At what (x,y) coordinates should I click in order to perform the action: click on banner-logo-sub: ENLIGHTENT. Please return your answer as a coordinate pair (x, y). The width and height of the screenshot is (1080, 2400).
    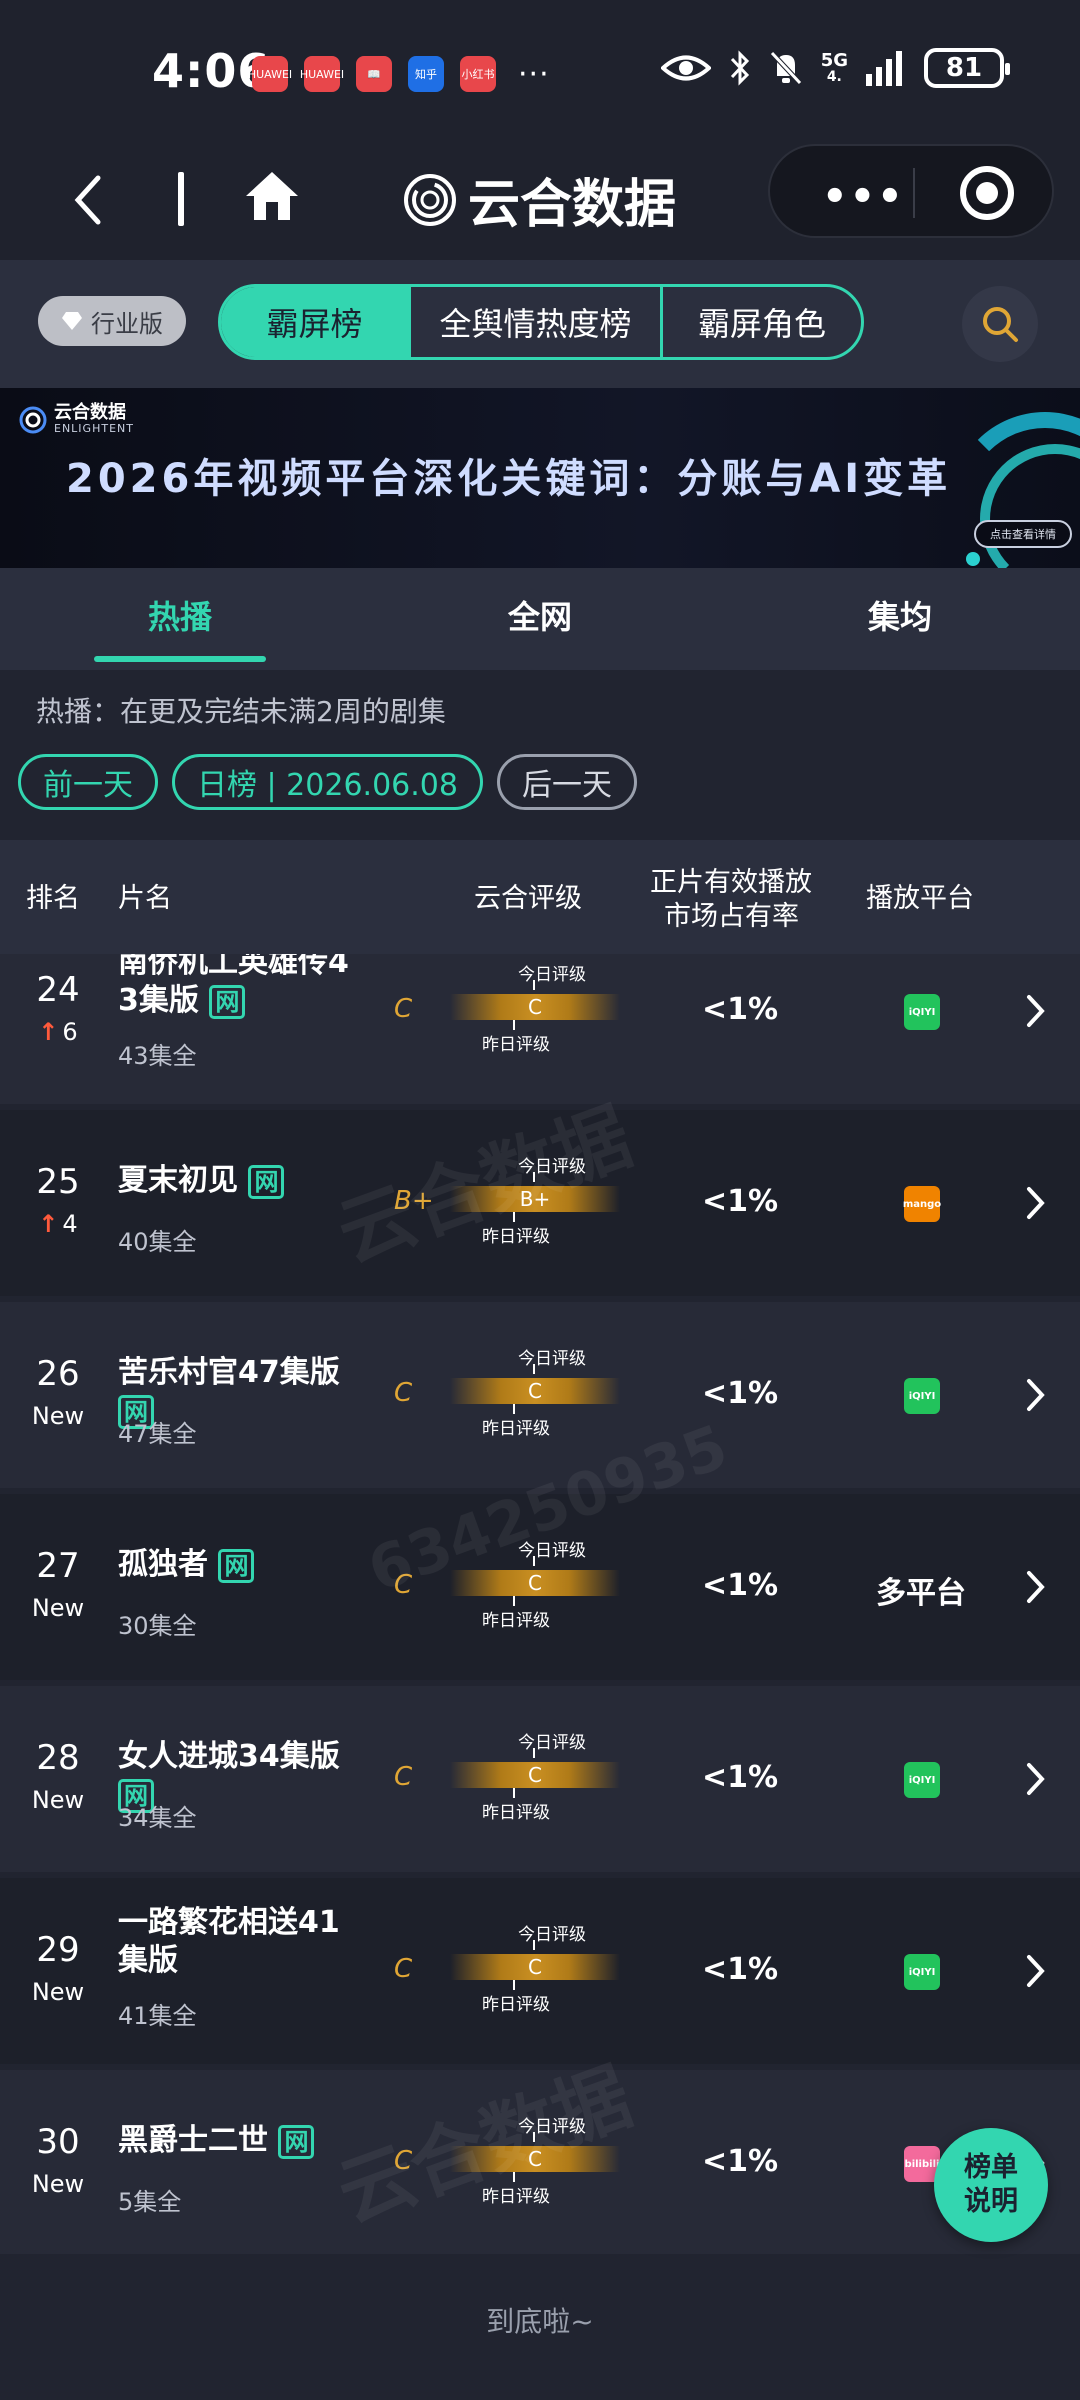
    Looking at the image, I should click on (94, 428).